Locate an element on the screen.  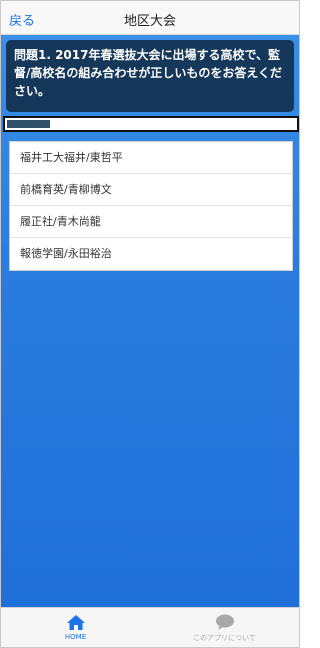
progress-fill is located at coordinates (28, 124).